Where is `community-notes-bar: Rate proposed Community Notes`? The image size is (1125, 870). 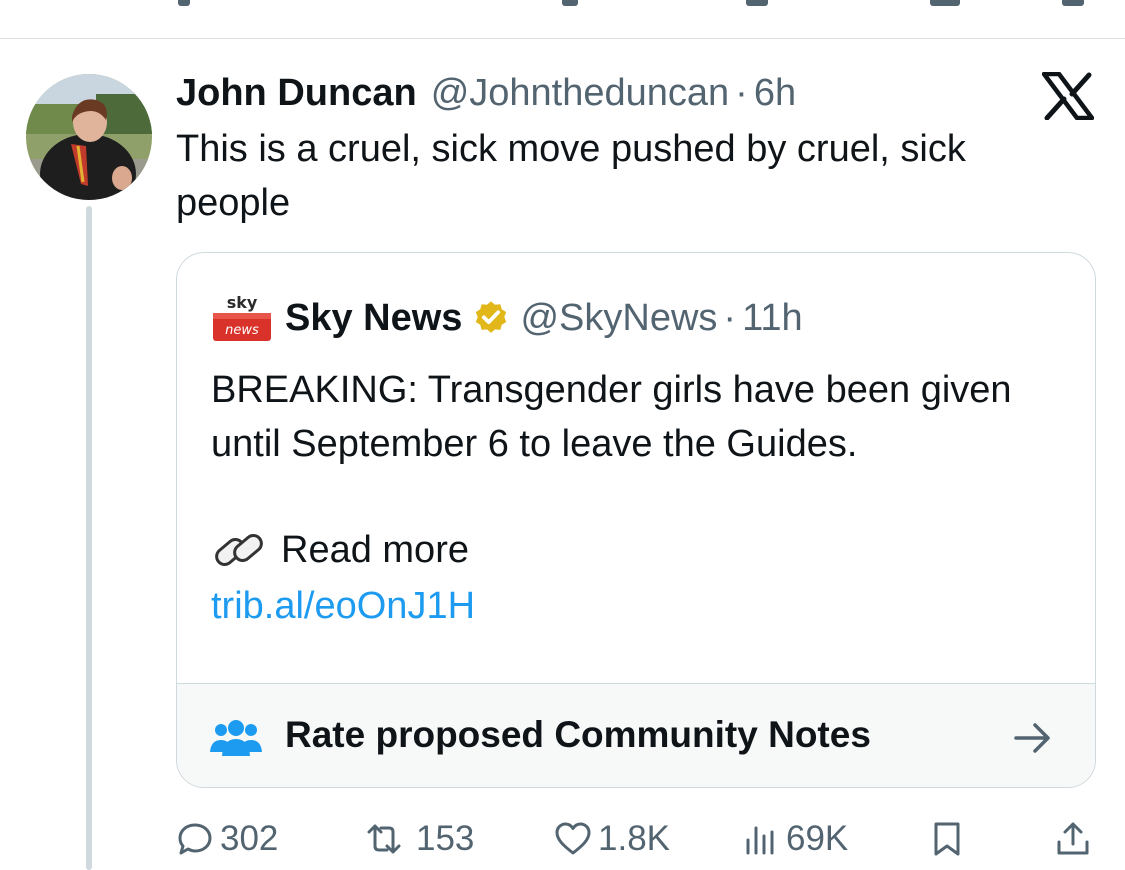
community-notes-bar: Rate proposed Community Notes is located at coordinates (636, 735).